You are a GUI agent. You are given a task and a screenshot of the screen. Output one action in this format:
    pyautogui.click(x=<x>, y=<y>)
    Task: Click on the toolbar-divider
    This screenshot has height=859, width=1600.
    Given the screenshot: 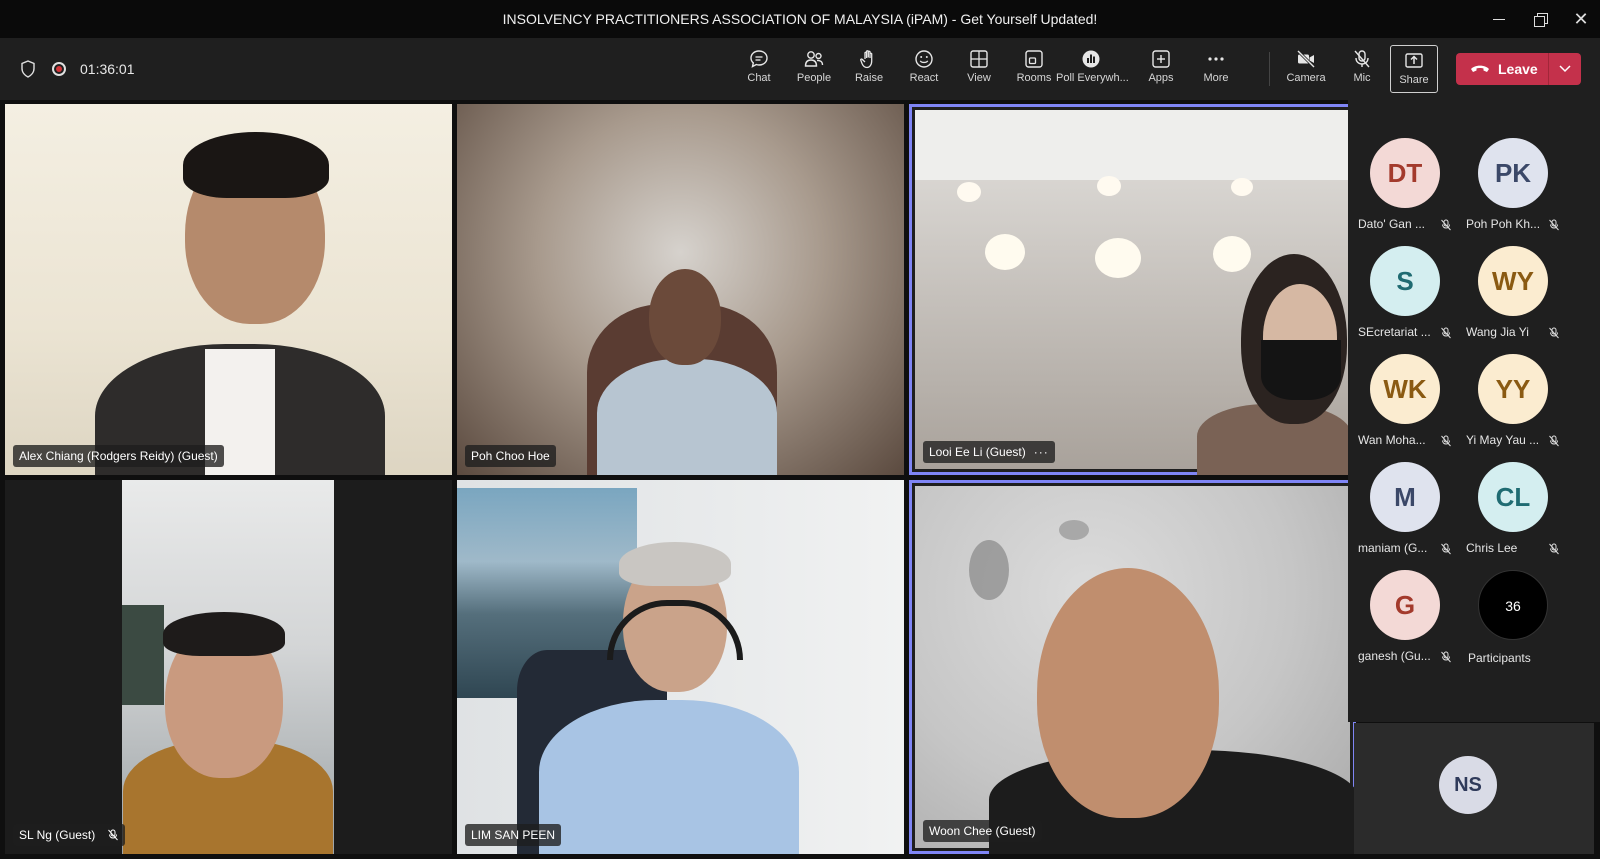 What is the action you would take?
    pyautogui.click(x=1269, y=69)
    